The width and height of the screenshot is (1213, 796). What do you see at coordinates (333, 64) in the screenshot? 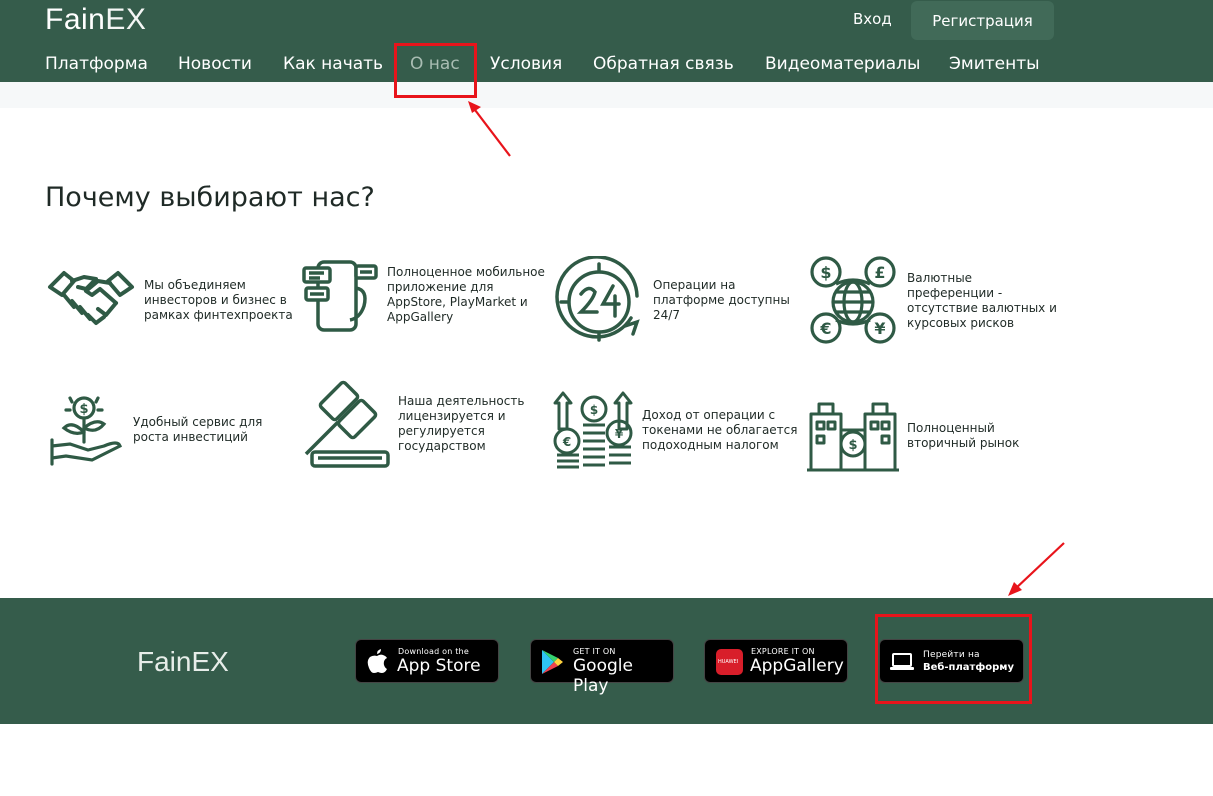
I see `nav-item-how-to-start: Как начать` at bounding box center [333, 64].